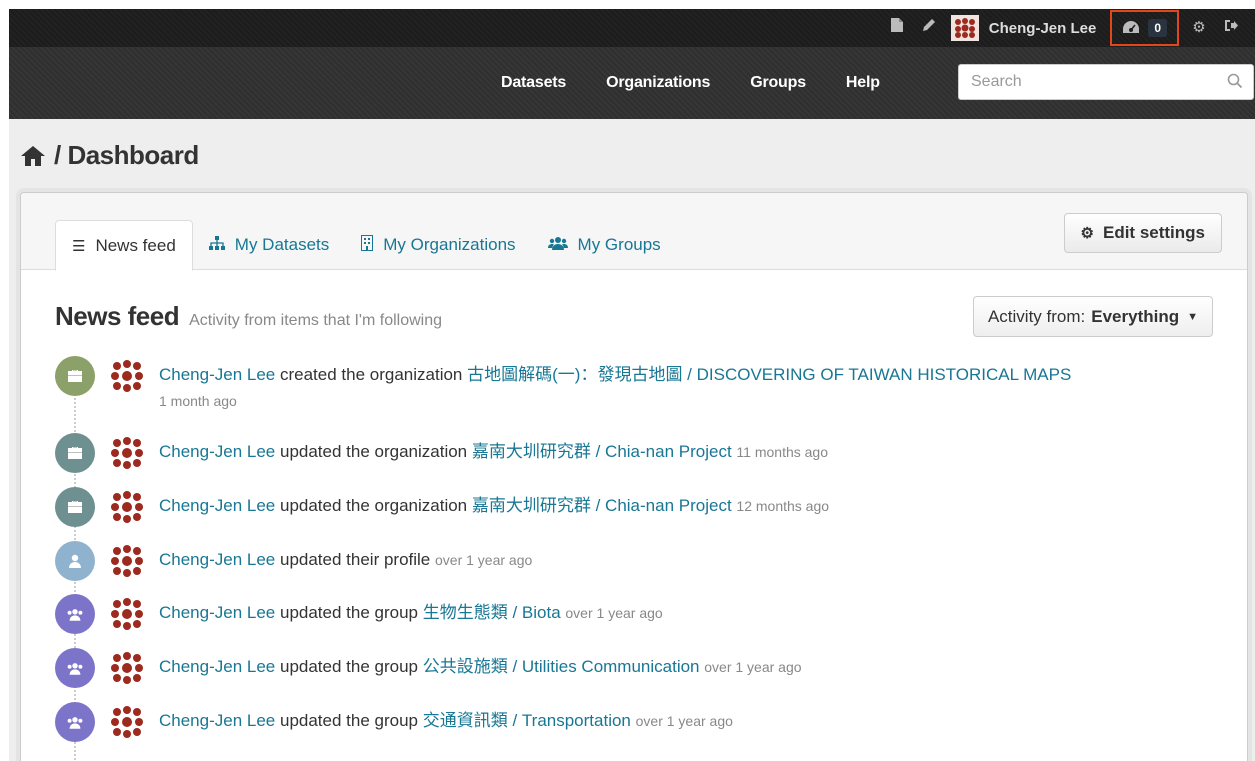 The height and width of the screenshot is (761, 1255). What do you see at coordinates (1144, 28) in the screenshot?
I see `dashboard-link: 0` at bounding box center [1144, 28].